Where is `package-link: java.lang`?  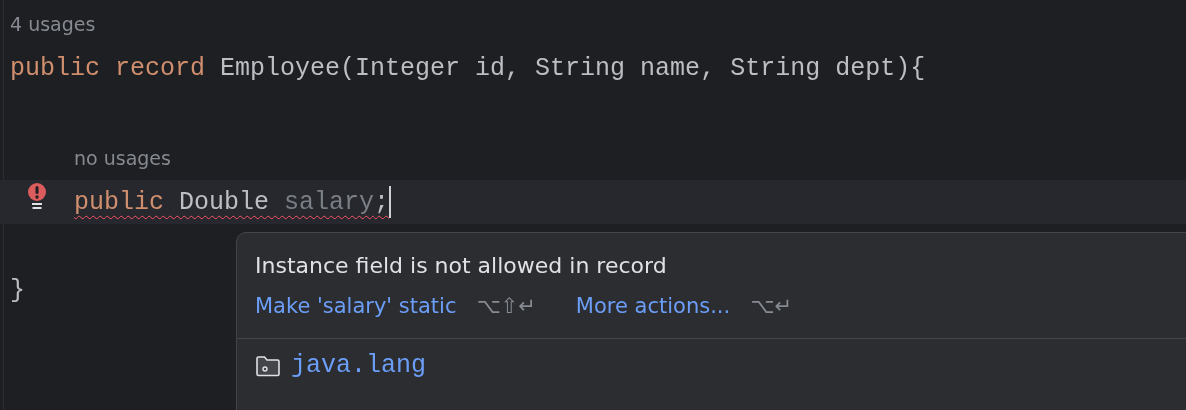
package-link: java.lang is located at coordinates (359, 365).